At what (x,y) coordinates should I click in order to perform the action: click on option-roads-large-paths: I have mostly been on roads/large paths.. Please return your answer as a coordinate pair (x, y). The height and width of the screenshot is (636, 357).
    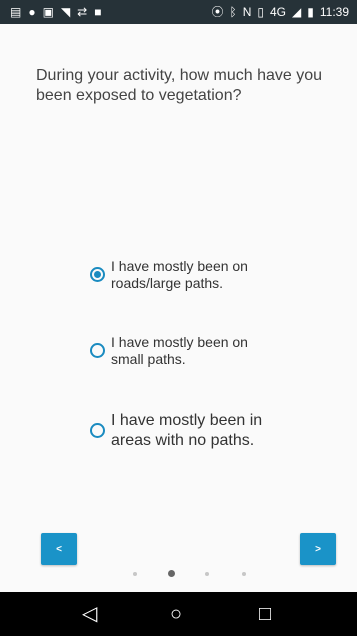
    Looking at the image, I should click on (185, 275).